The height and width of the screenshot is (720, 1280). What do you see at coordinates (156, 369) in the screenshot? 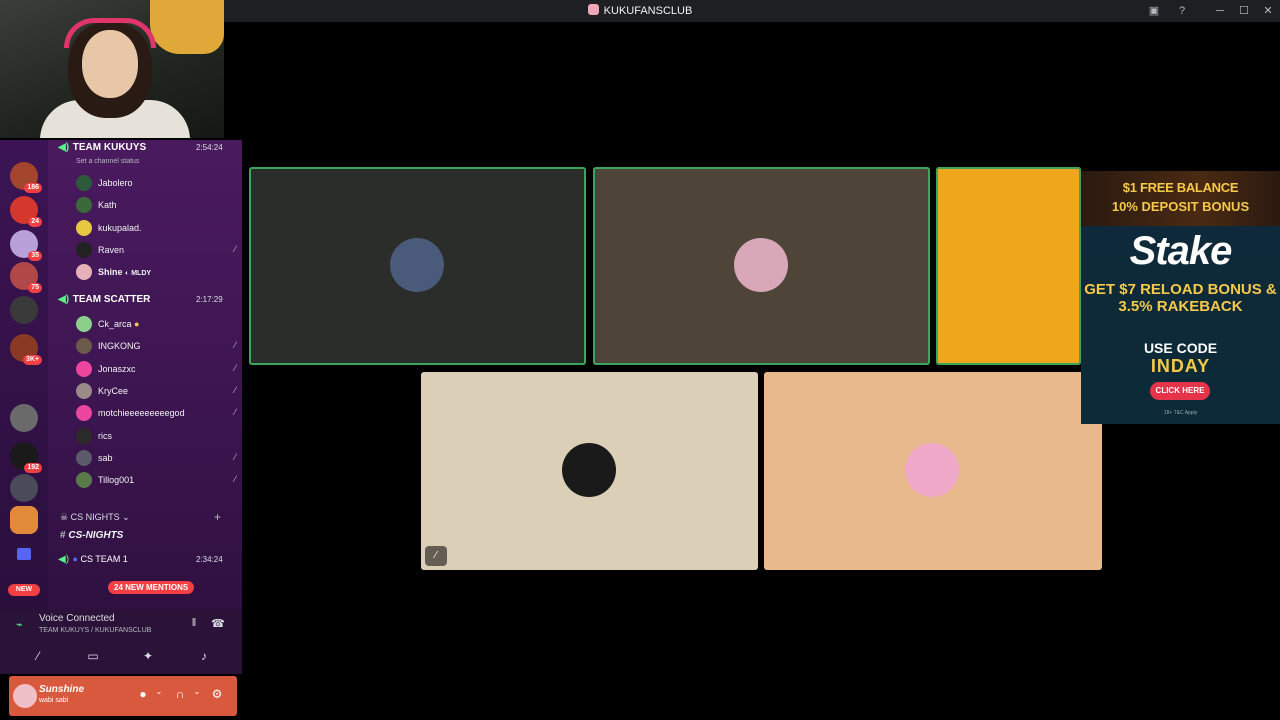
I see `voice-member: Jonaszxc ⁄` at bounding box center [156, 369].